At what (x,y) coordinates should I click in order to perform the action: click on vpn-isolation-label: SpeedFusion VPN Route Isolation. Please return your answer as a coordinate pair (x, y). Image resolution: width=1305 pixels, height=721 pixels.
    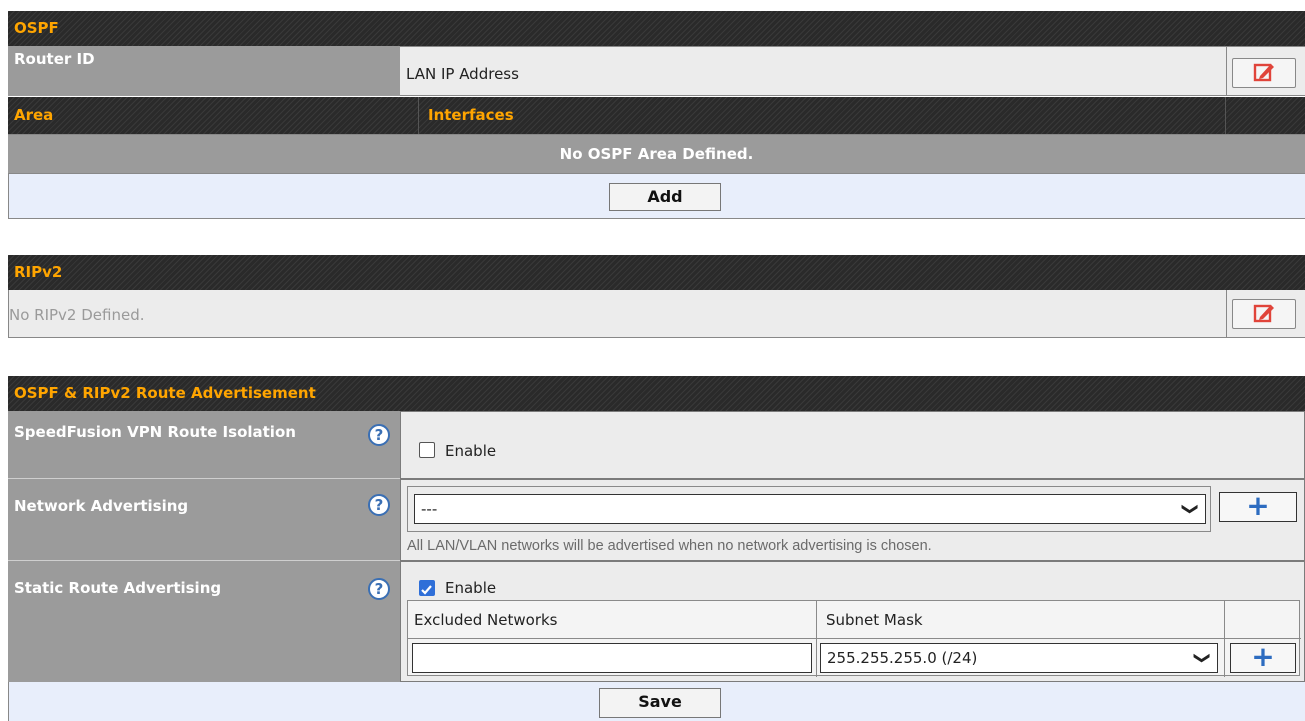
    Looking at the image, I should click on (155, 432).